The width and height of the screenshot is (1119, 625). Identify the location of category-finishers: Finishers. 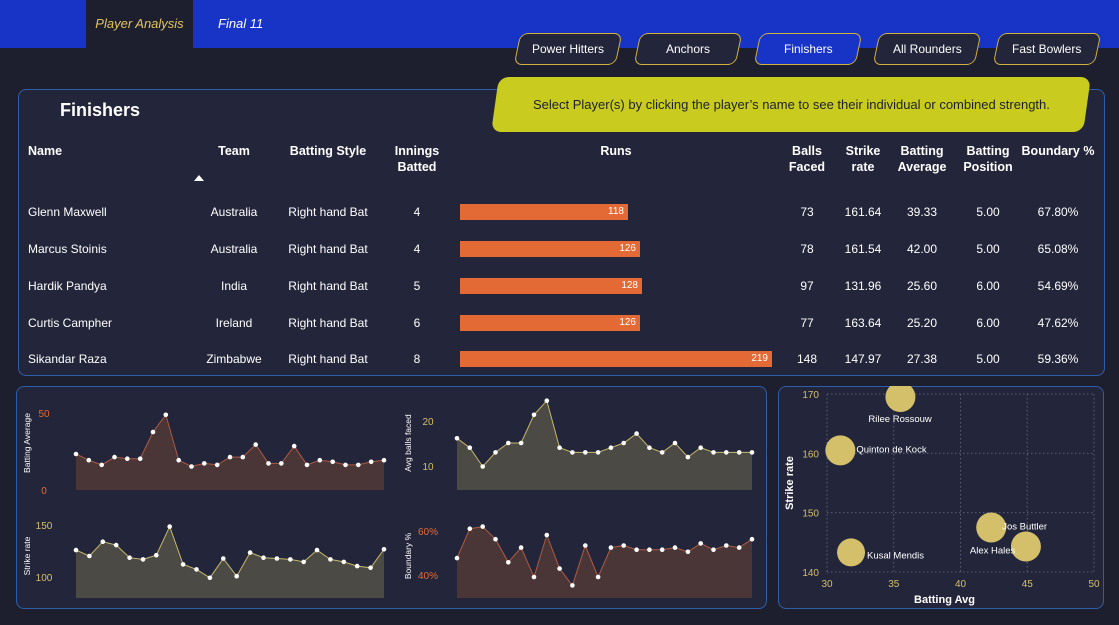
(808, 49).